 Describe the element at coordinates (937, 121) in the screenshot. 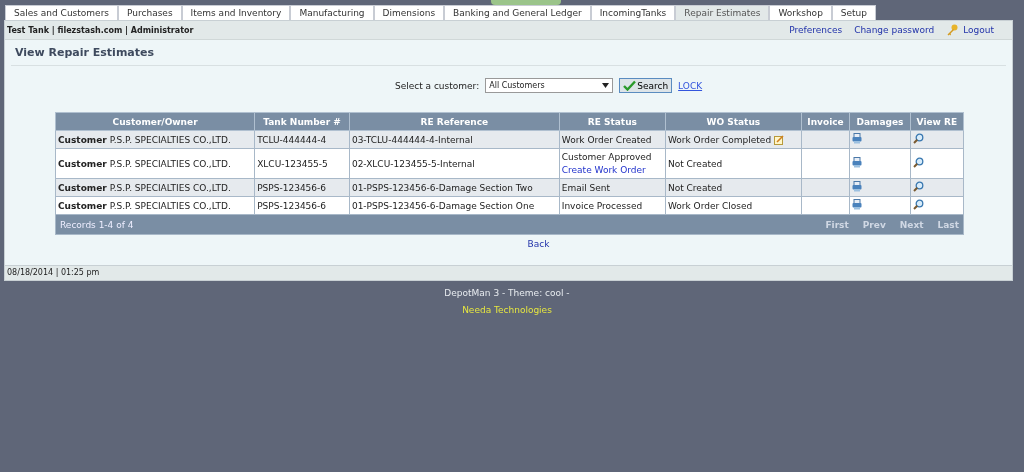

I see `column-header: View RE` at that location.